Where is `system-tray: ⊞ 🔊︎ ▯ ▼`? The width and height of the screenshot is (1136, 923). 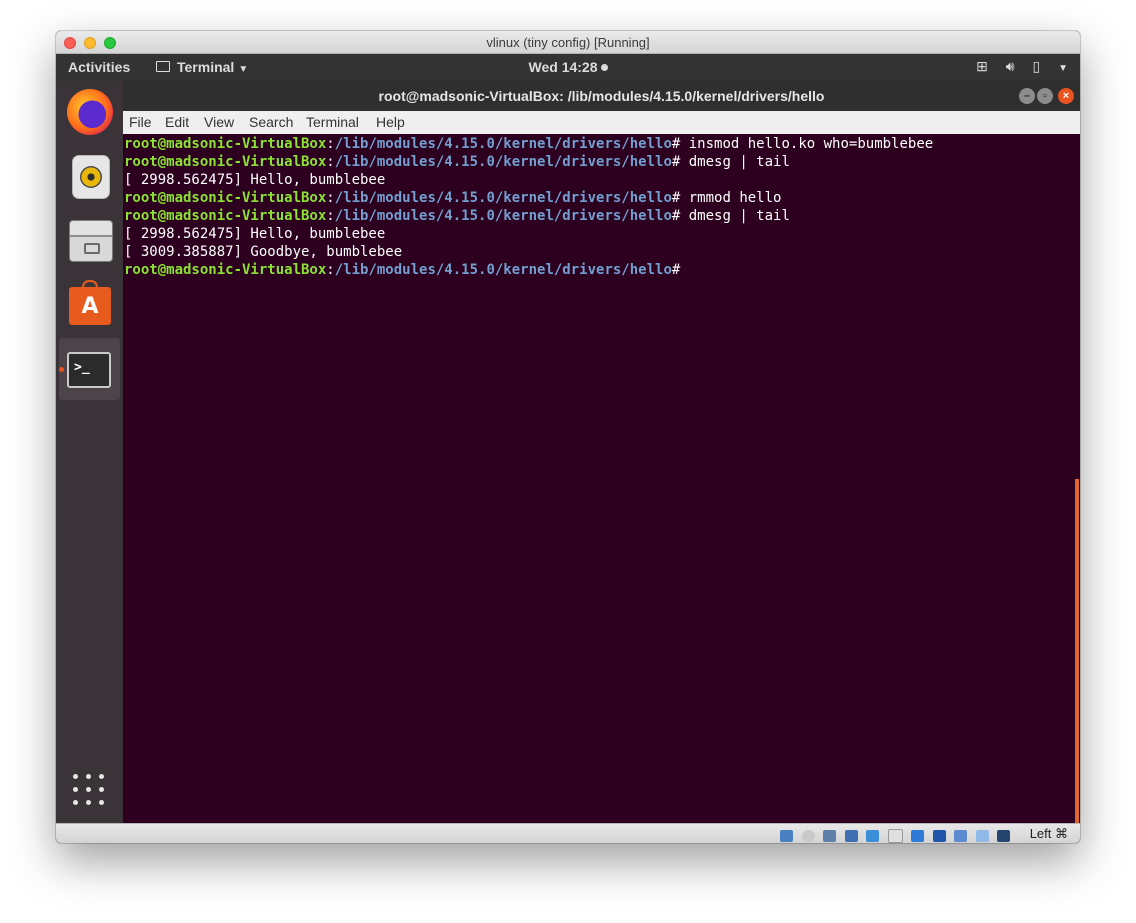 system-tray: ⊞ 🔊︎ ▯ ▼ is located at coordinates (1015, 66).